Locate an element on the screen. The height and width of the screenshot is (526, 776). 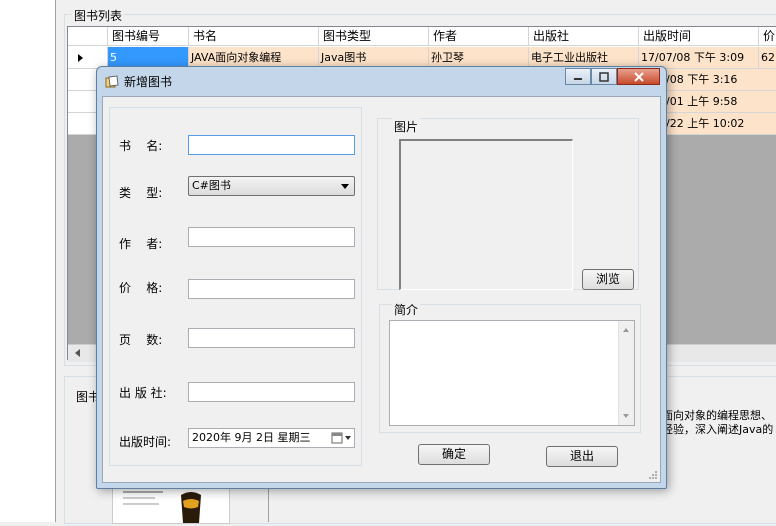
intro-textarea is located at coordinates (512, 373).